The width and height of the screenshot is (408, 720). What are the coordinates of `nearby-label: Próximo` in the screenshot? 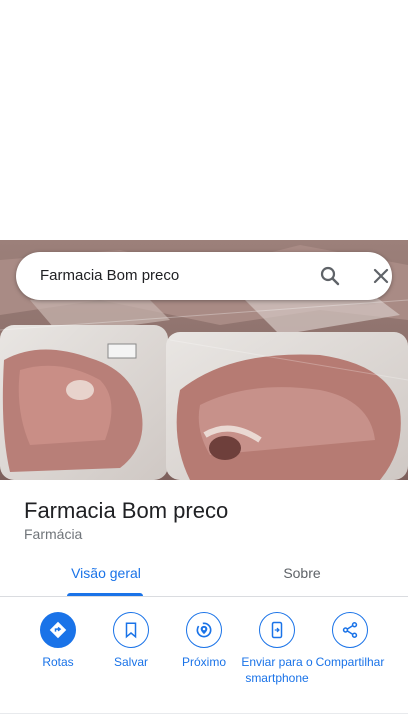 It's located at (203, 662).